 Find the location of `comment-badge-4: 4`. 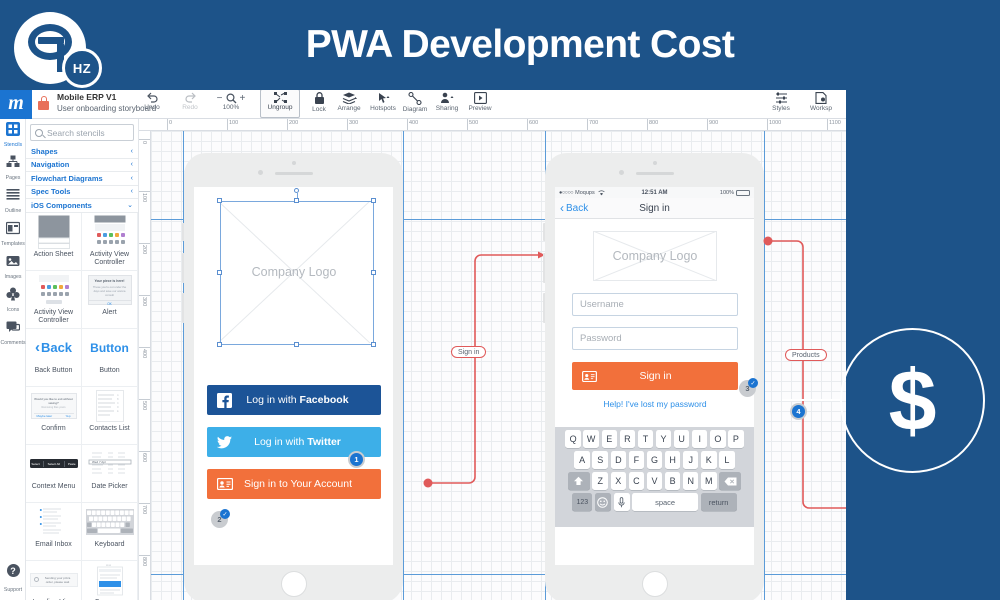

comment-badge-4: 4 is located at coordinates (798, 411).